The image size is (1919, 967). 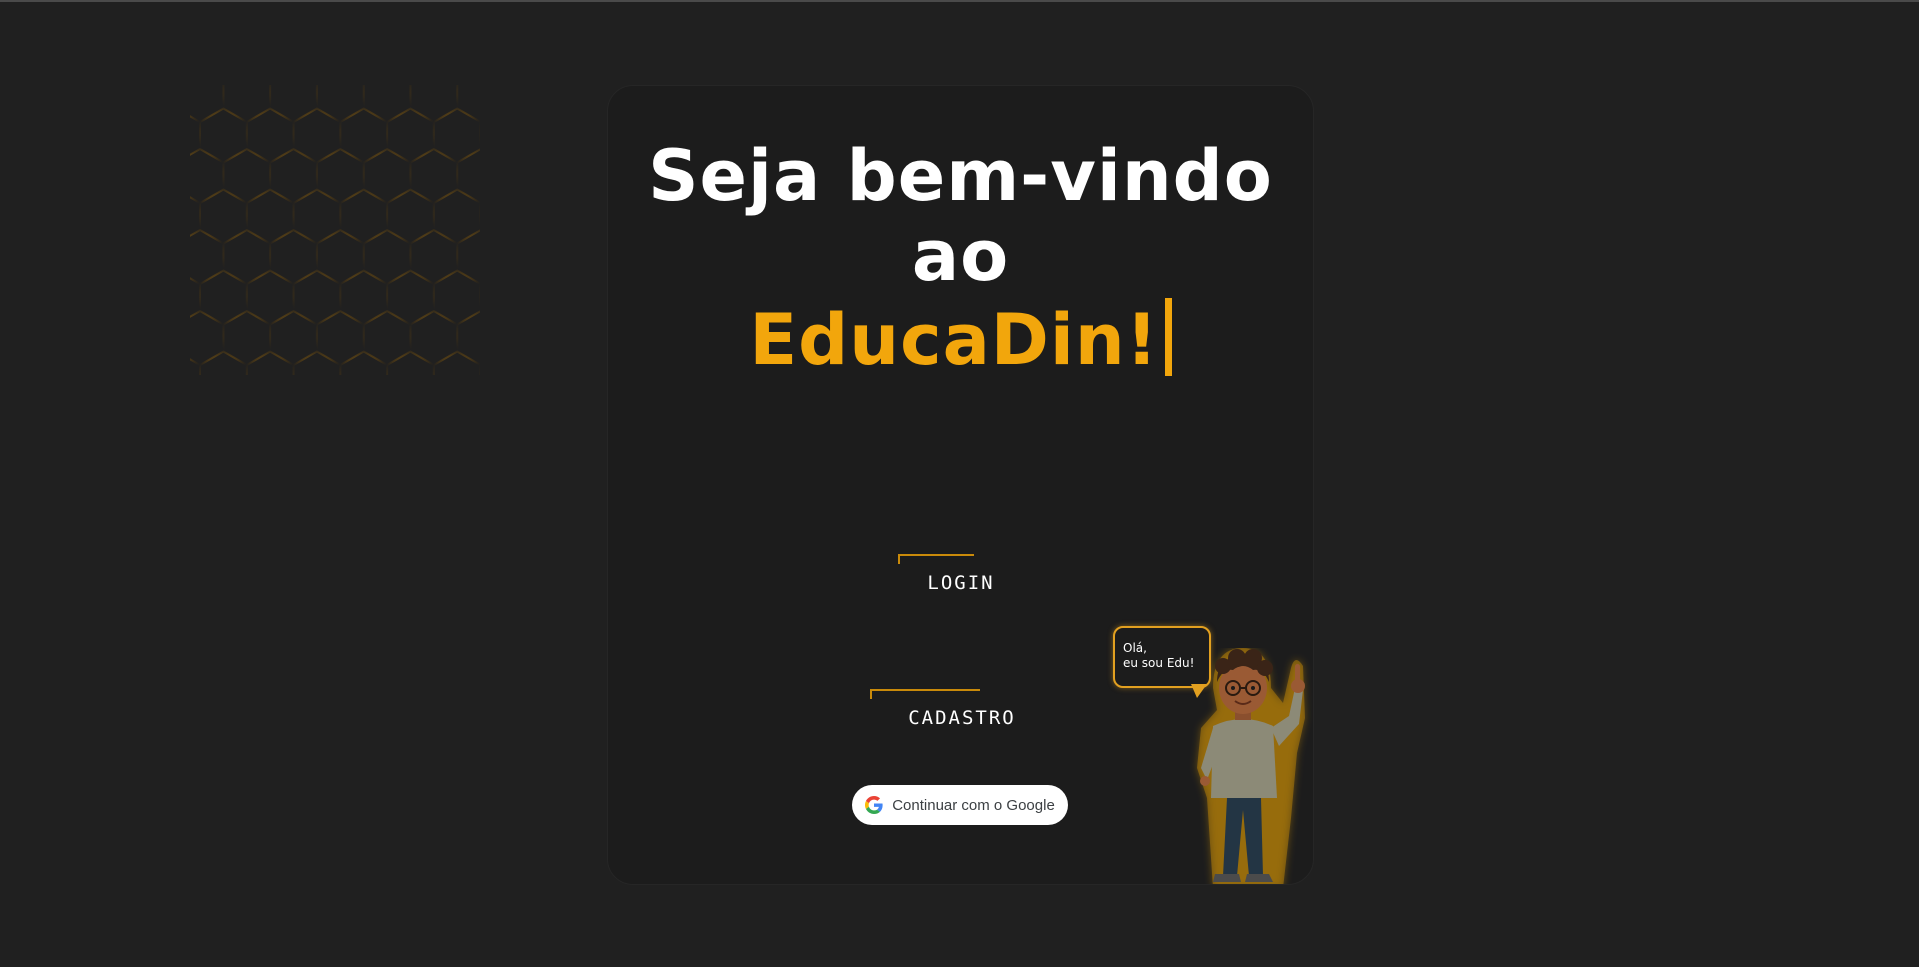 What do you see at coordinates (960, 176) in the screenshot?
I see `welcome-line-1: Seja bem-vindo` at bounding box center [960, 176].